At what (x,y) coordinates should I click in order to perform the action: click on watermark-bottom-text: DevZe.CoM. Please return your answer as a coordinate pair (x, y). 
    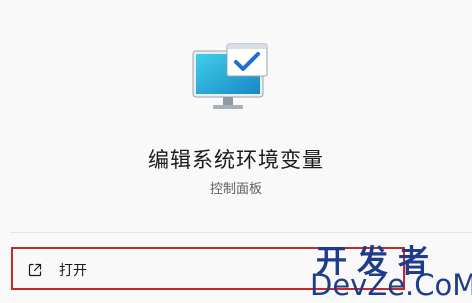
    Looking at the image, I should click on (391, 285).